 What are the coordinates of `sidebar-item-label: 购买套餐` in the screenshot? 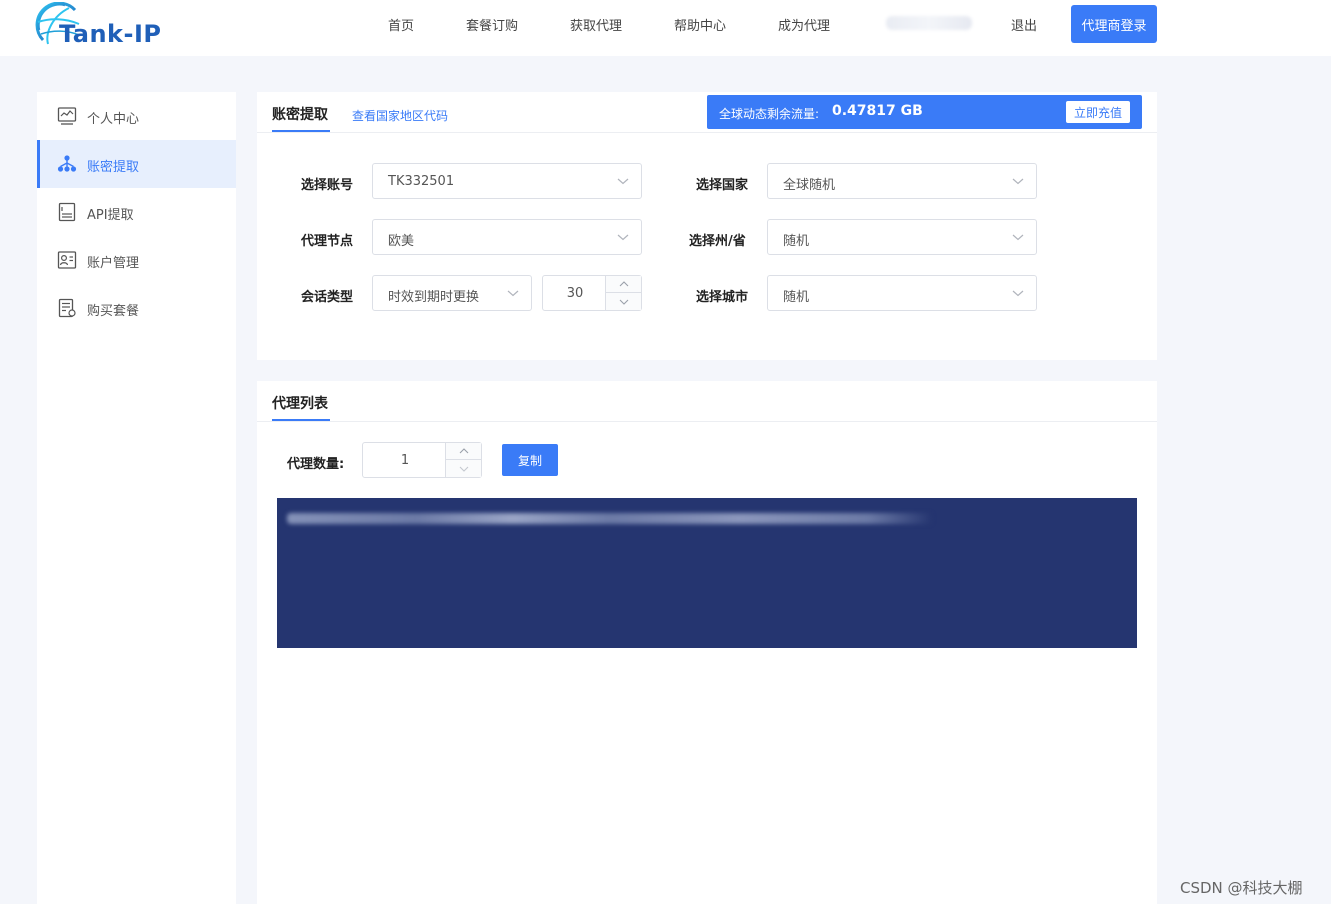 It's located at (113, 311).